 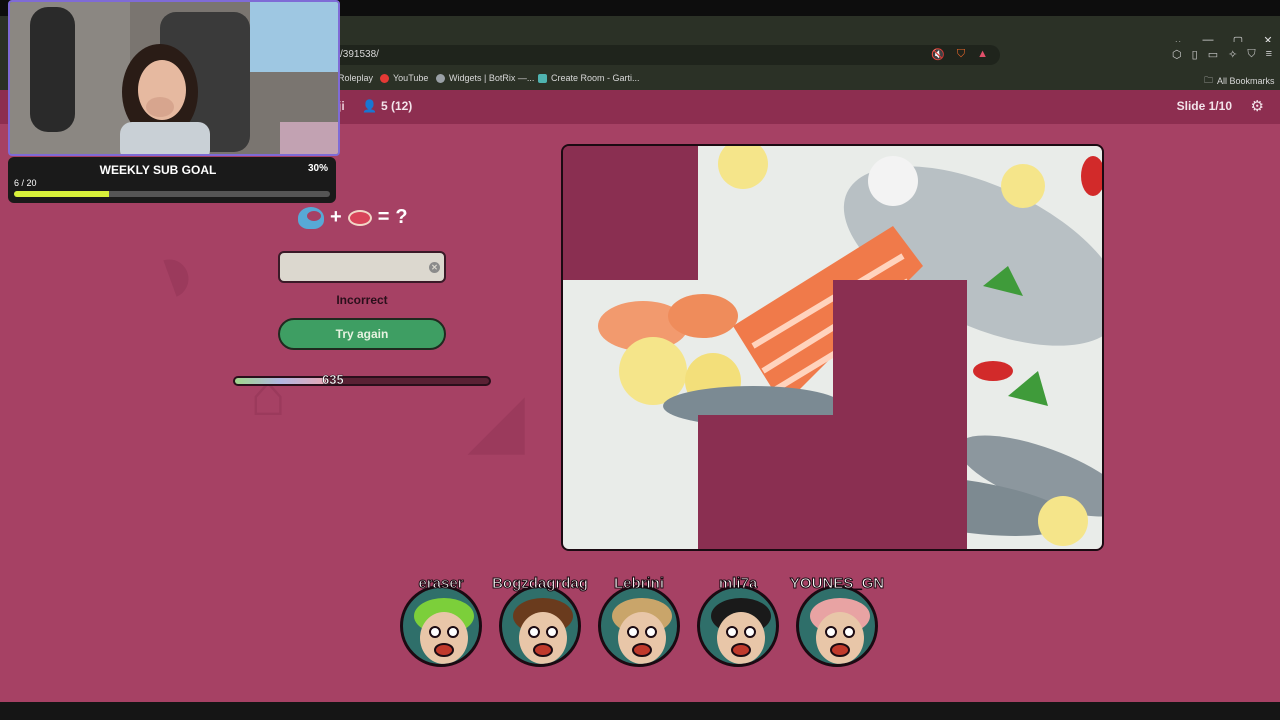 What do you see at coordinates (396, 106) in the screenshot?
I see `player-count-text: 5 (12)` at bounding box center [396, 106].